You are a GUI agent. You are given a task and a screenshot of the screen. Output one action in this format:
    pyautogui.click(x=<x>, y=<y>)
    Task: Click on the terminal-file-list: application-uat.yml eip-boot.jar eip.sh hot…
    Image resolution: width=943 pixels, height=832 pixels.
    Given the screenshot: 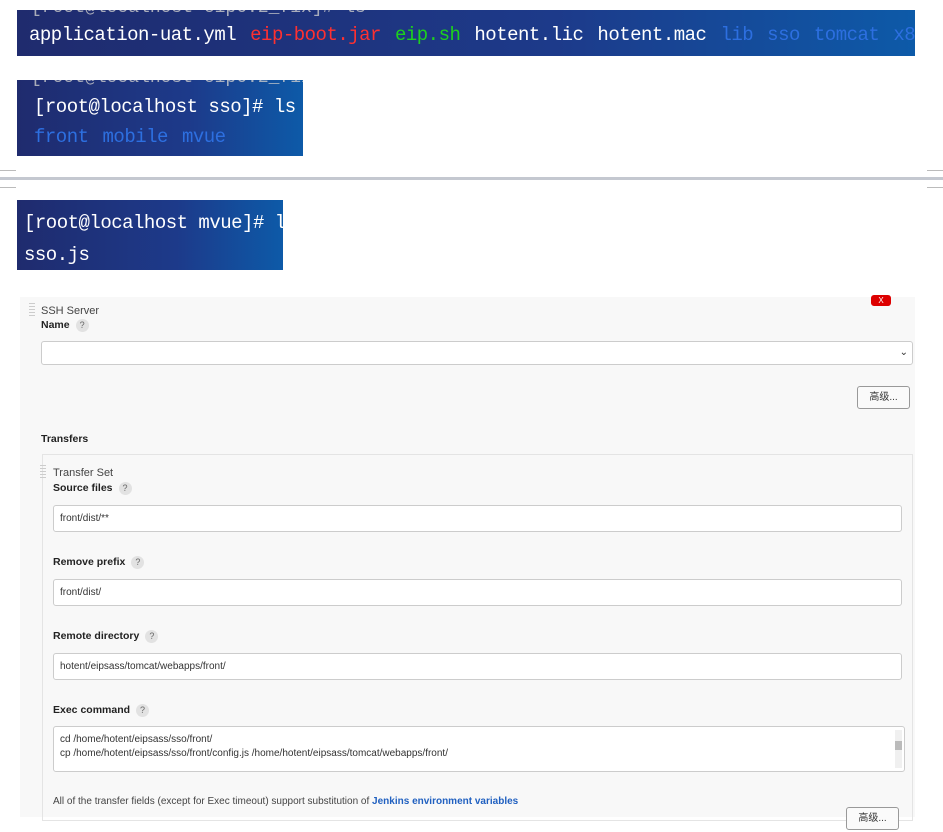 What is the action you would take?
    pyautogui.click(x=472, y=35)
    